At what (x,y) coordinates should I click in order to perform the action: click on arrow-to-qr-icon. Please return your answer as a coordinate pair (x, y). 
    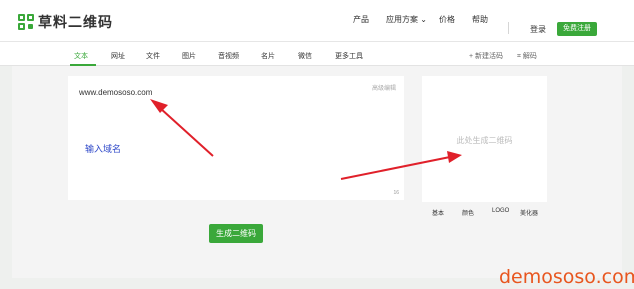
    Looking at the image, I should click on (401, 165).